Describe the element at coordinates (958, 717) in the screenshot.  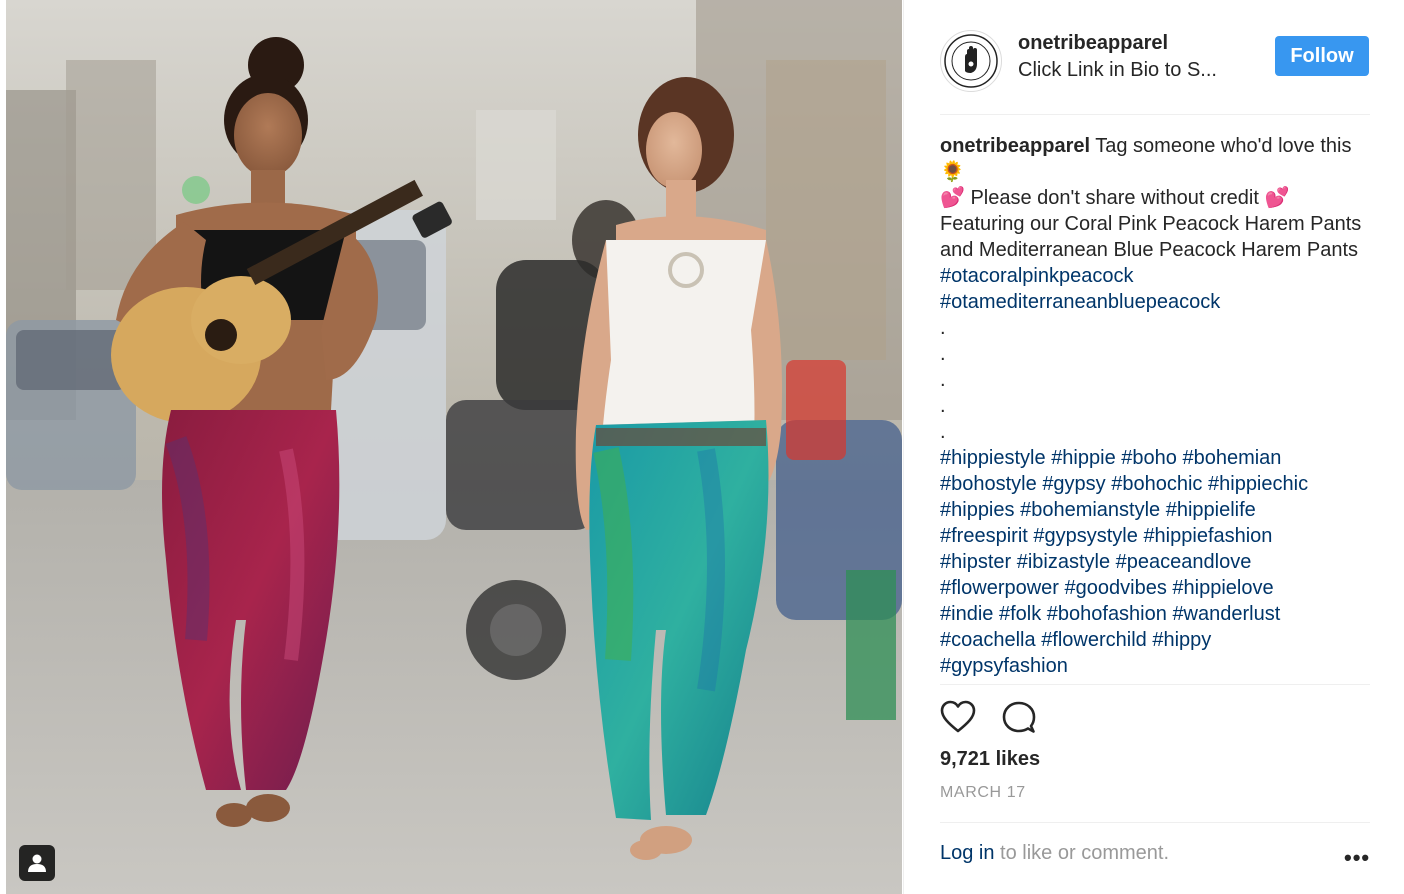
I see `heart-icon` at that location.